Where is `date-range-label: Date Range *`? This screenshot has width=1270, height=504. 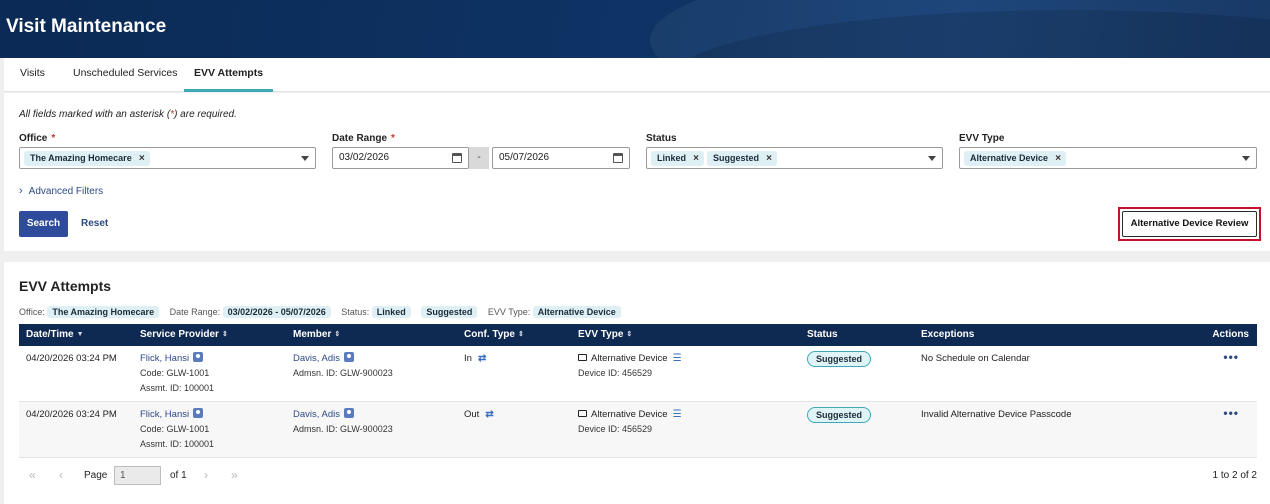 date-range-label: Date Range * is located at coordinates (363, 138).